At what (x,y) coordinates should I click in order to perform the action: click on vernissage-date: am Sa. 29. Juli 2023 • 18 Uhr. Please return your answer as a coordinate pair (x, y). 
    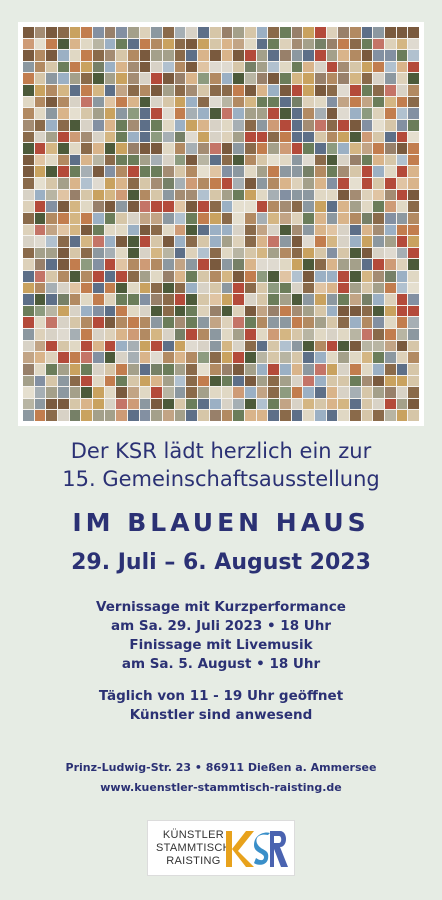
    Looking at the image, I should click on (221, 626).